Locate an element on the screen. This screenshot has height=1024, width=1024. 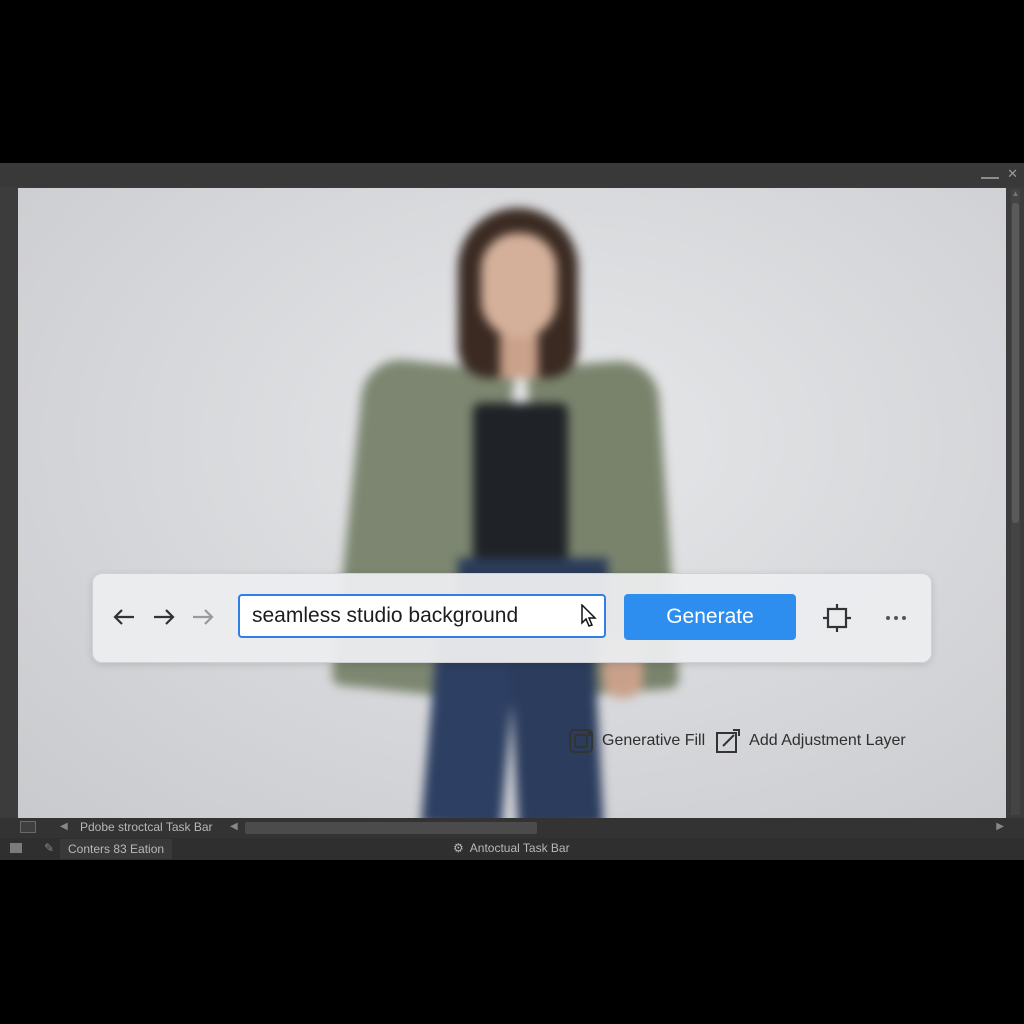
window-controls: ✕ is located at coordinates (999, 174).